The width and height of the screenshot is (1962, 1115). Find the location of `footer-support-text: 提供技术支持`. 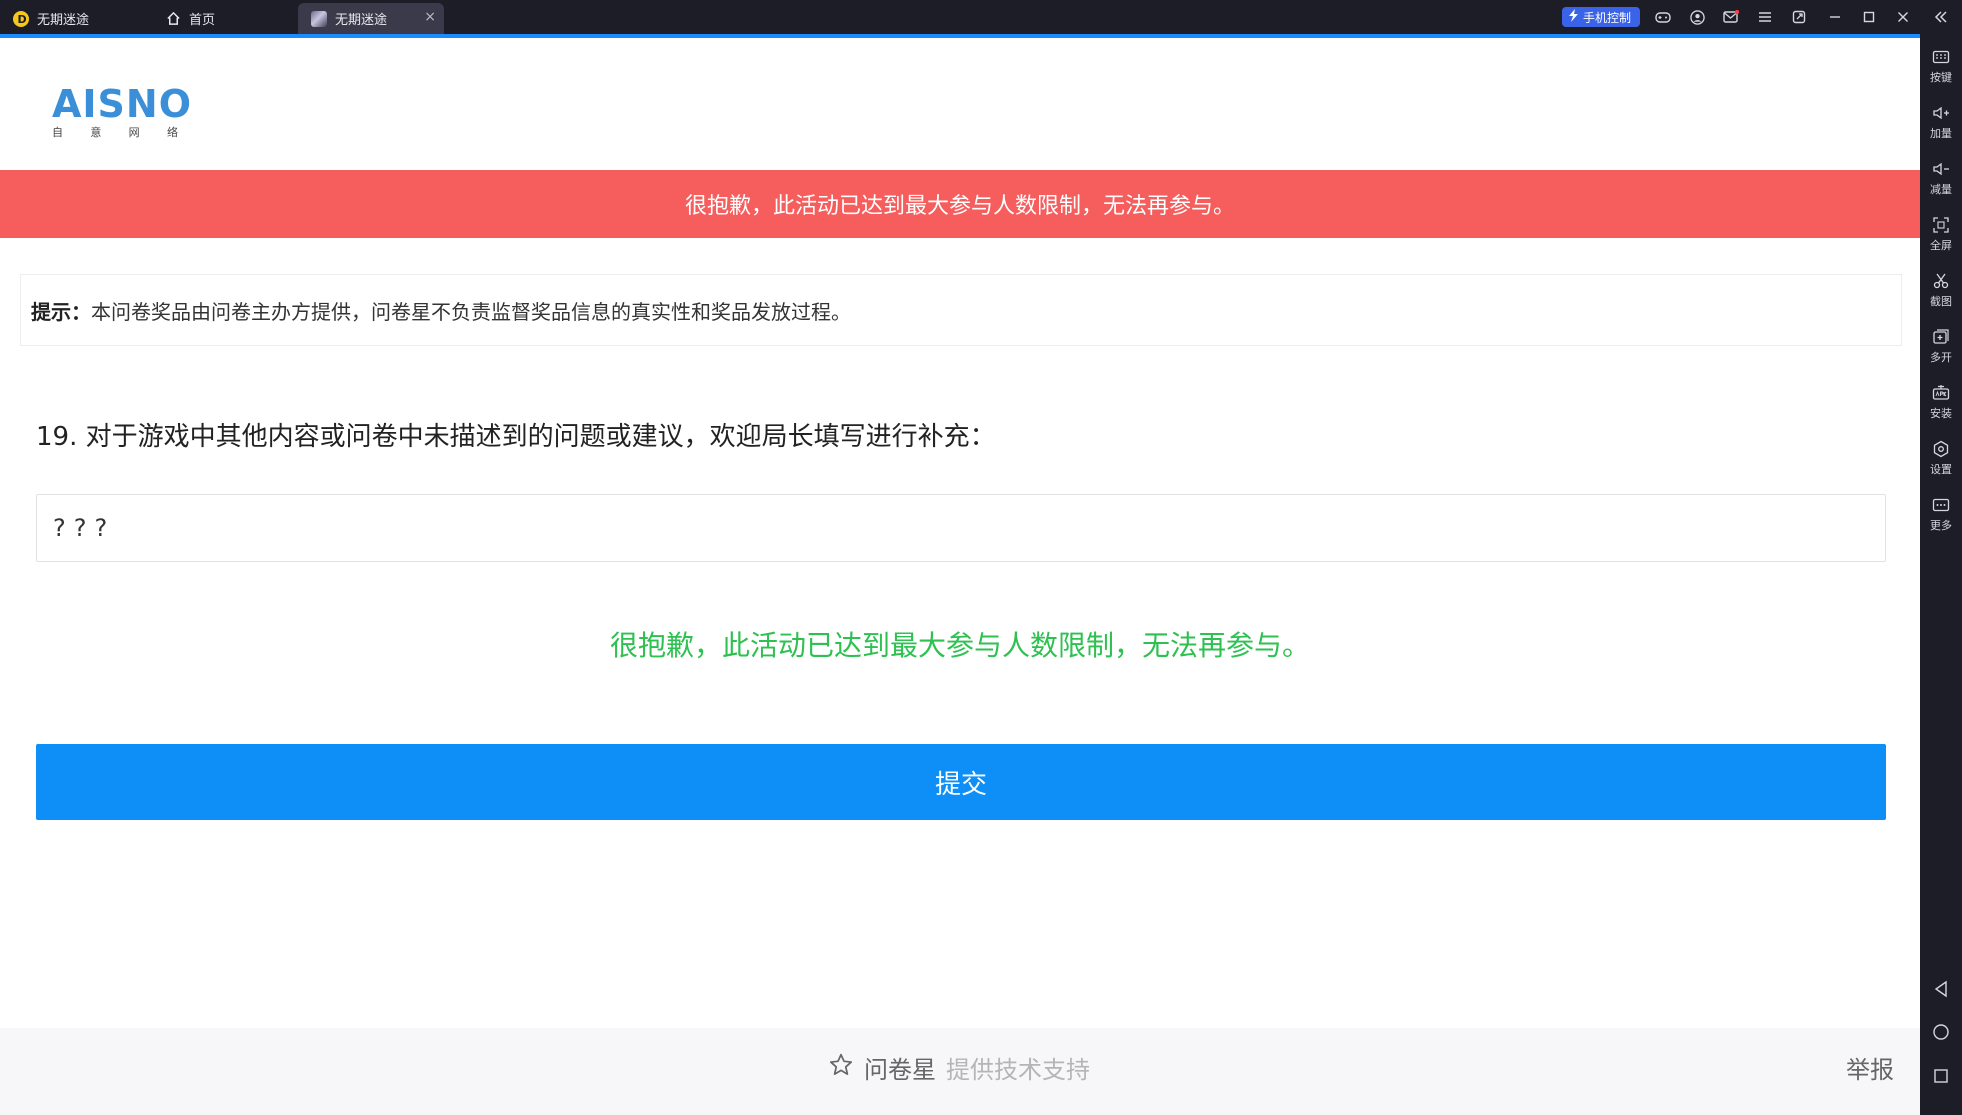

footer-support-text: 提供技术支持 is located at coordinates (1018, 1070).